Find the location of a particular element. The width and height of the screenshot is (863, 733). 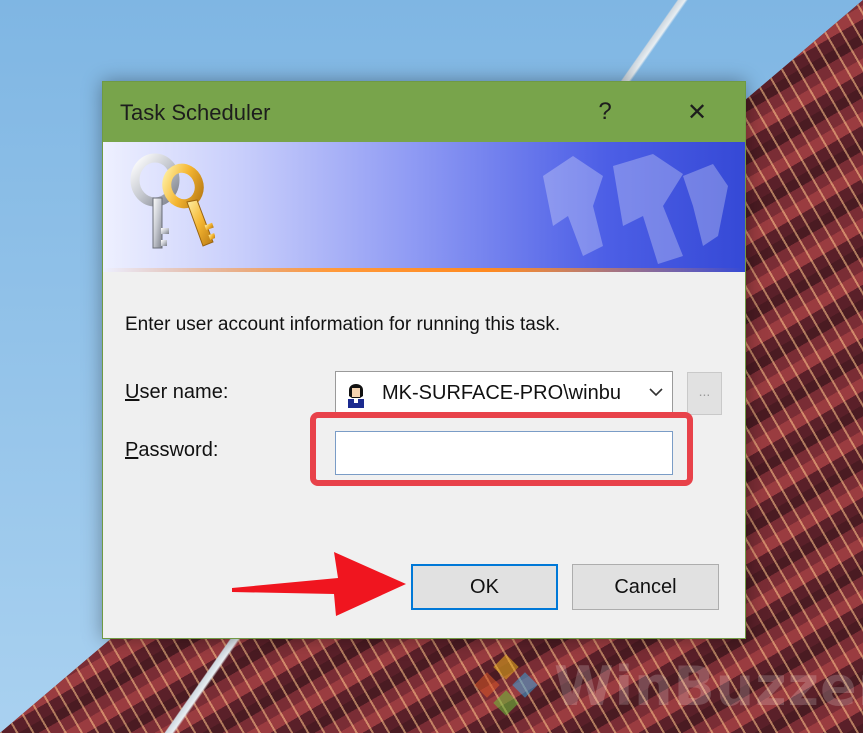

ok-button: OK is located at coordinates (484, 587).